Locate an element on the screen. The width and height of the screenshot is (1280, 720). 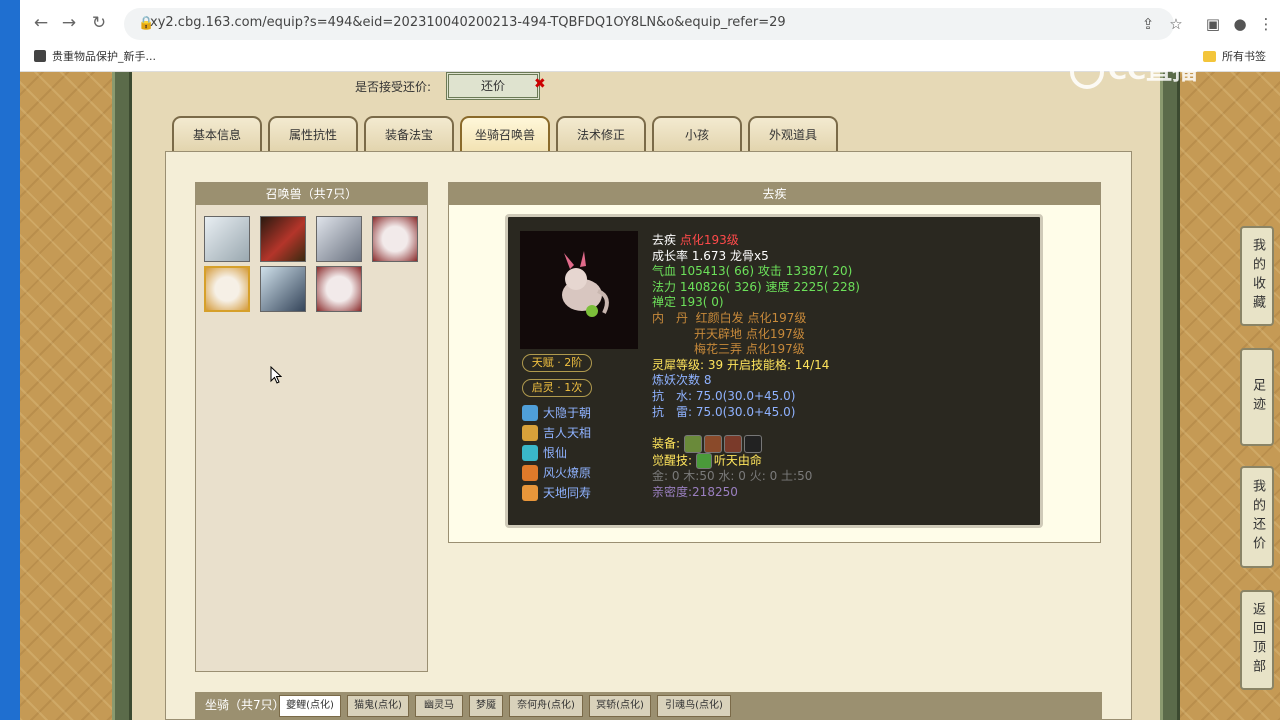
haggle-label: 是否接受还价: is located at coordinates (393, 87).